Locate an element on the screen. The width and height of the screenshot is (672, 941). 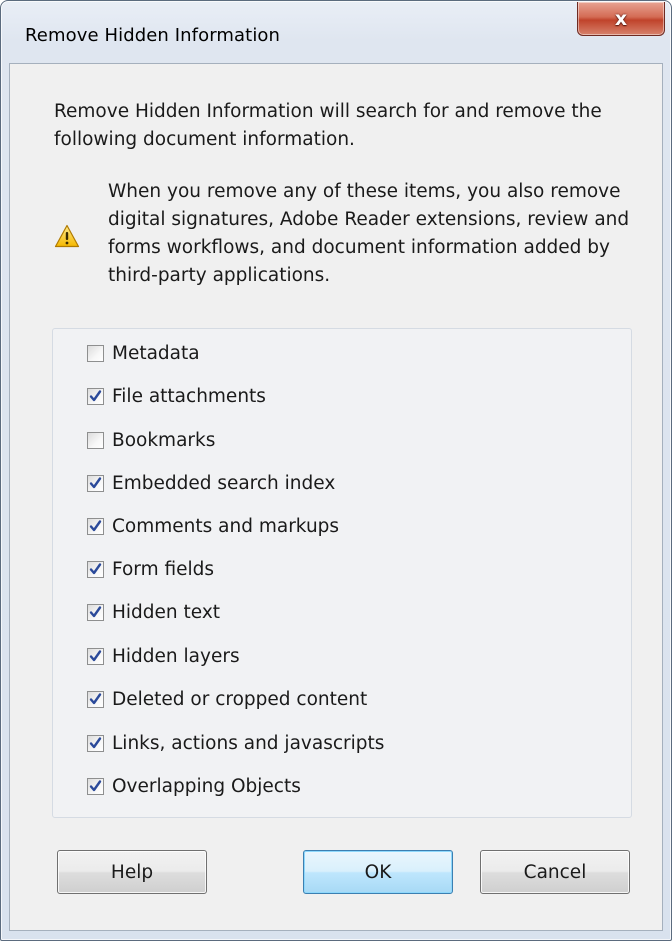
form-fields-checkbox is located at coordinates (95, 569).